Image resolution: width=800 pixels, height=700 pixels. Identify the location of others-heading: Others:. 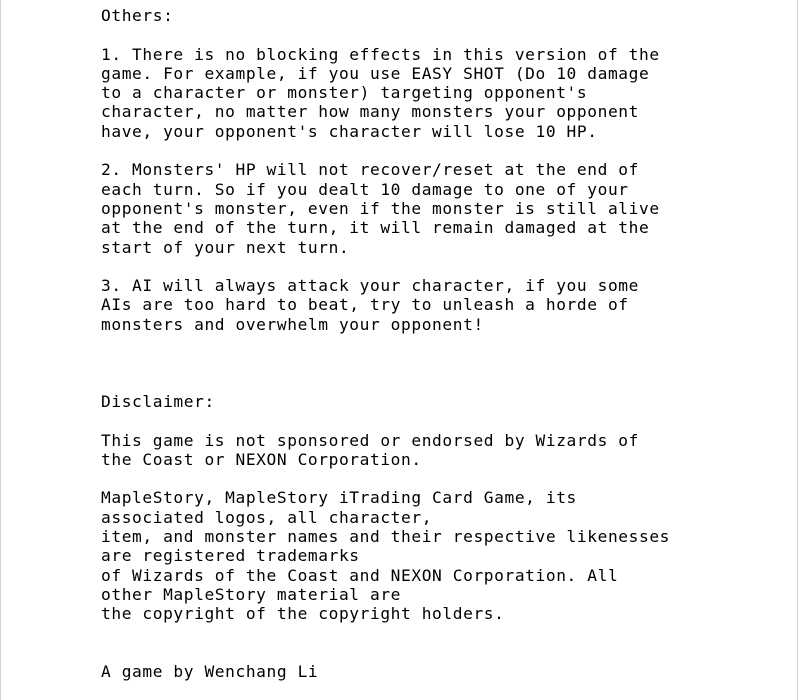
(137, 15).